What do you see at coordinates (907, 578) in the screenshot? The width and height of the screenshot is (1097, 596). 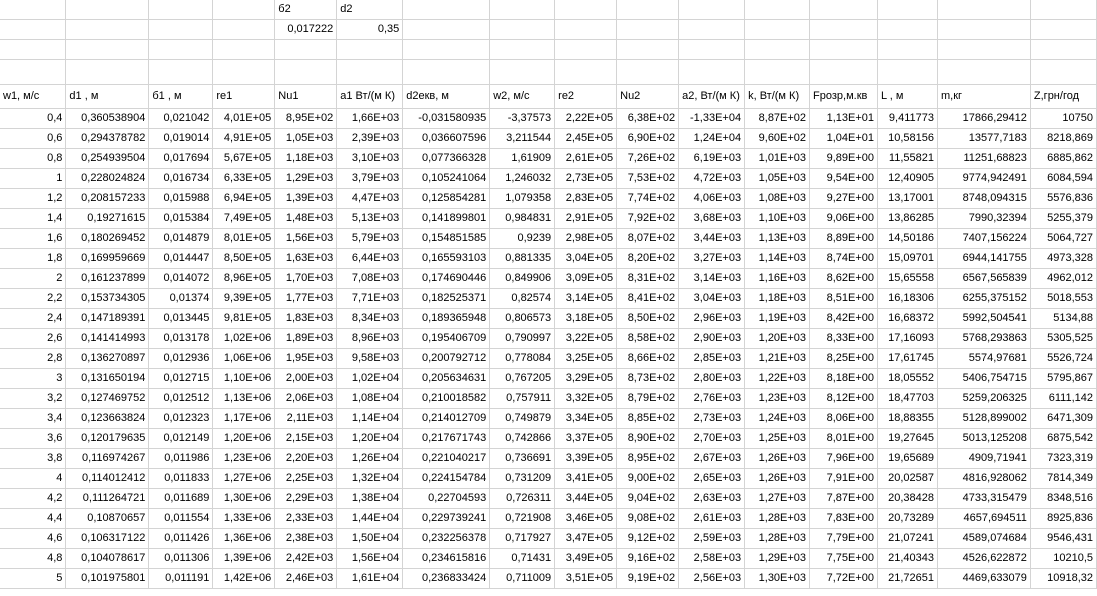 I see `table-cell: 21,72651` at bounding box center [907, 578].